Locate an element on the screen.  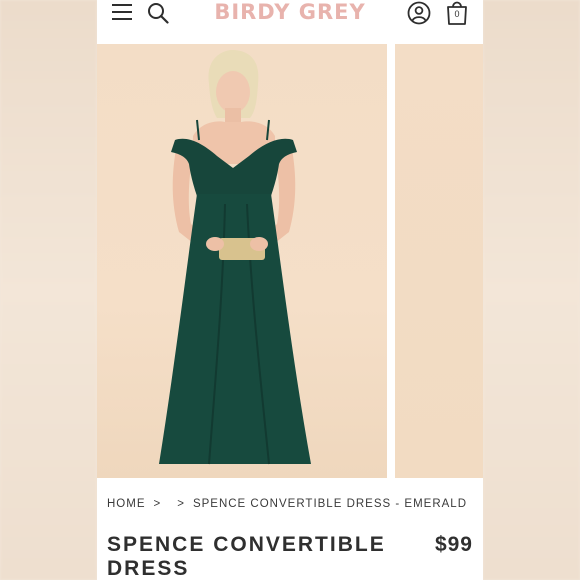
site-header: BIRDY GREY 0 is located at coordinates (290, 21).